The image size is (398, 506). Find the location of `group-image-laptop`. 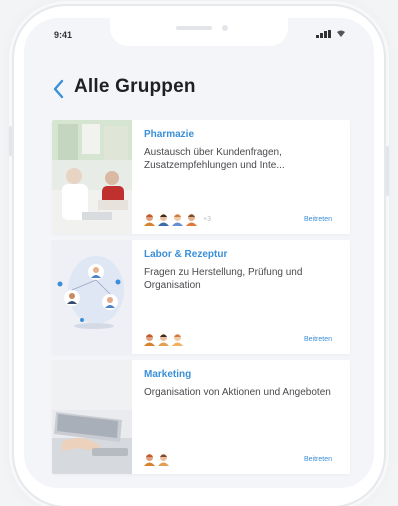

group-image-laptop is located at coordinates (92, 417).